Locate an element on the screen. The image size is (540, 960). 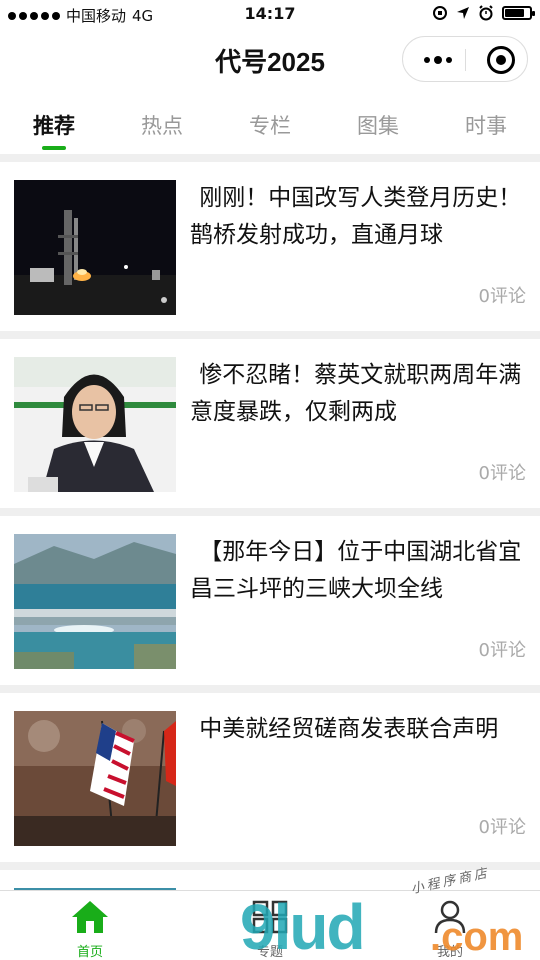
nav-label: 我的 is located at coordinates (449, 952).